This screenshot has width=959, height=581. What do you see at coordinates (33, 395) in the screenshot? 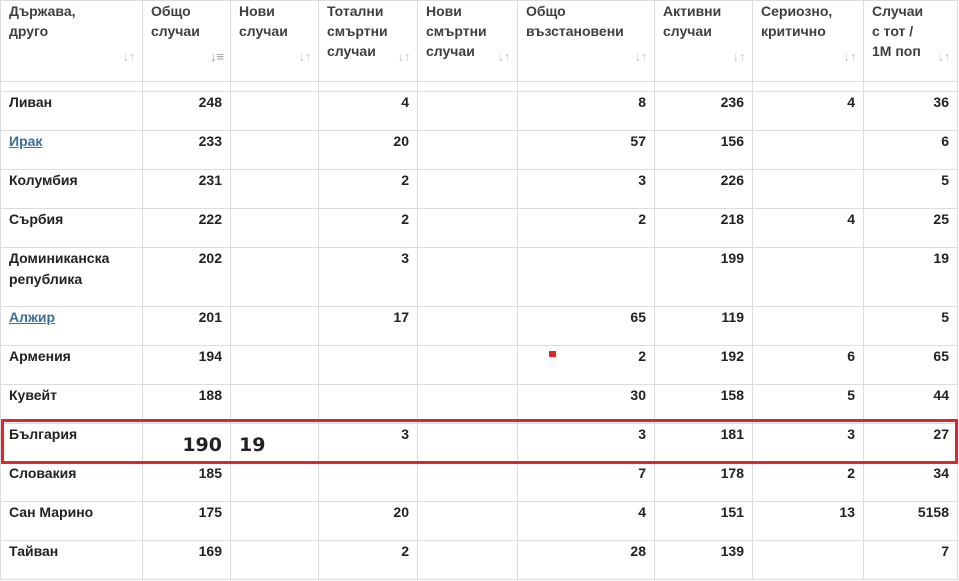
I see `country-name: Кувейт` at bounding box center [33, 395].